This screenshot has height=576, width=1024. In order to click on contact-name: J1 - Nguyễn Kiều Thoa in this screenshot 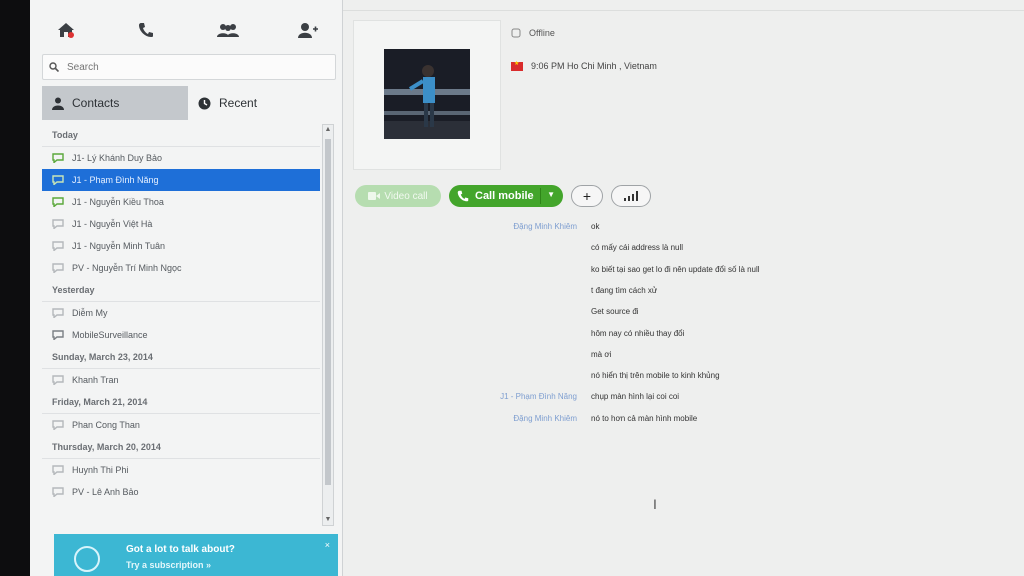, I will do `click(118, 202)`.